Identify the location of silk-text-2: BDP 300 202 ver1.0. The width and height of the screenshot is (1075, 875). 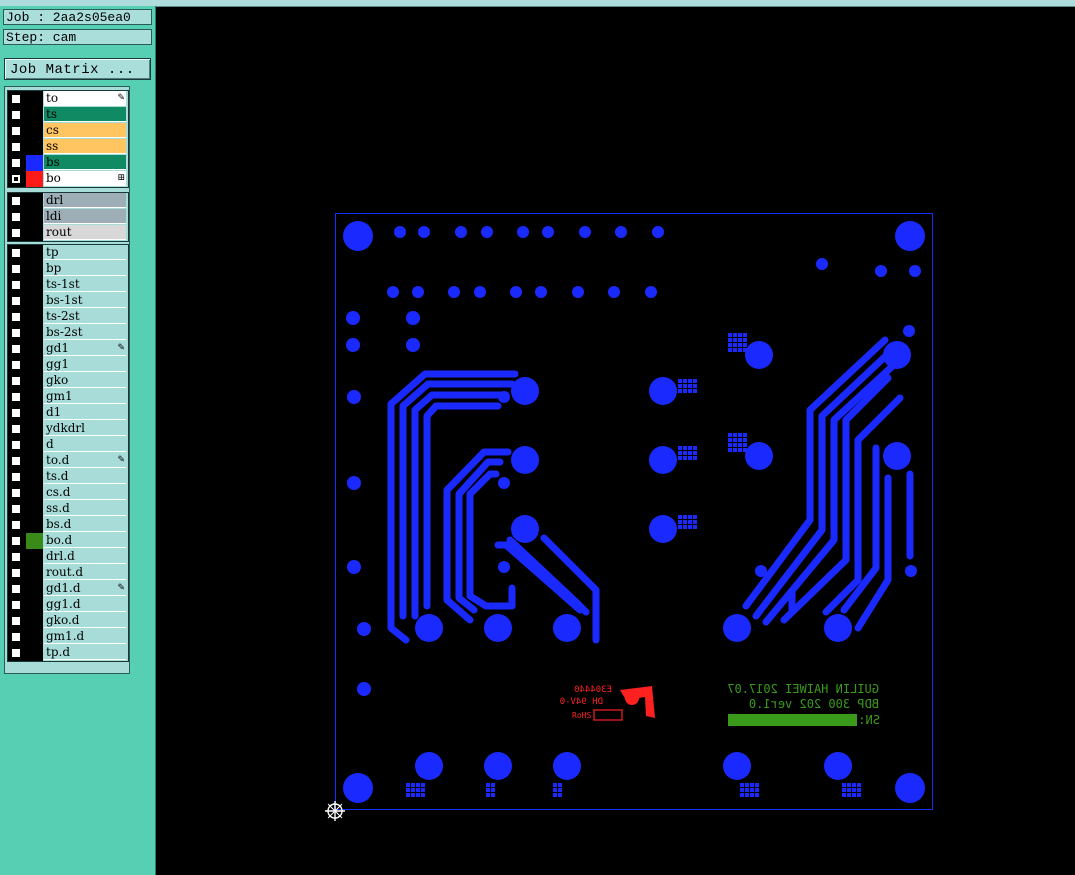
(814, 704).